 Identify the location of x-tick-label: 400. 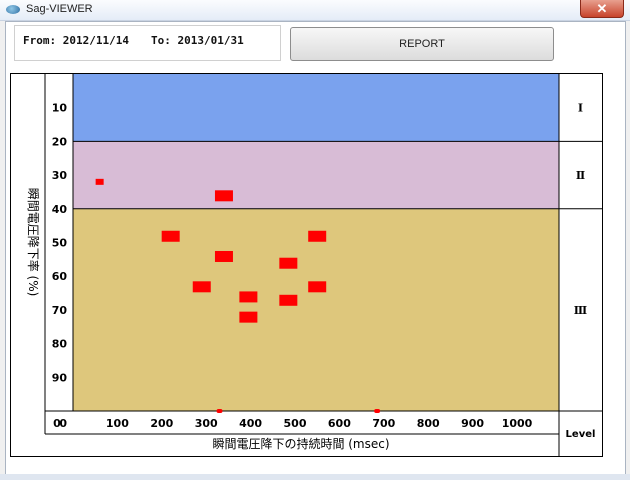
(250, 423).